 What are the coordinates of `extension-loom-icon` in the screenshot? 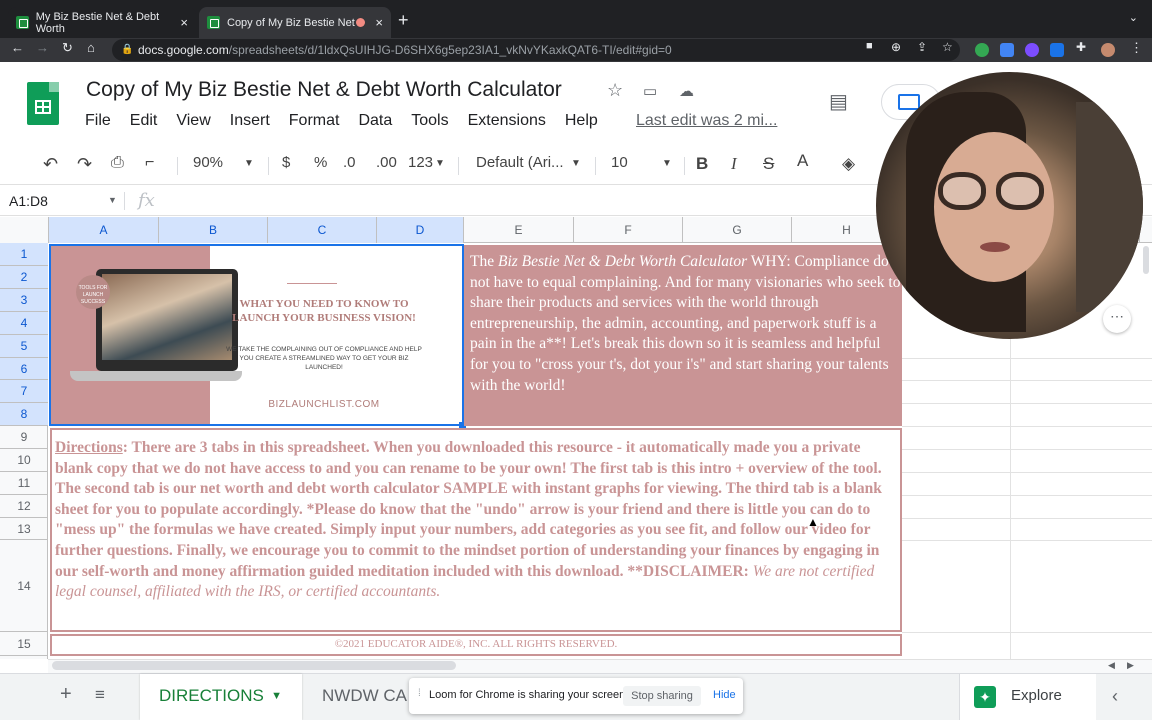 It's located at (1032, 50).